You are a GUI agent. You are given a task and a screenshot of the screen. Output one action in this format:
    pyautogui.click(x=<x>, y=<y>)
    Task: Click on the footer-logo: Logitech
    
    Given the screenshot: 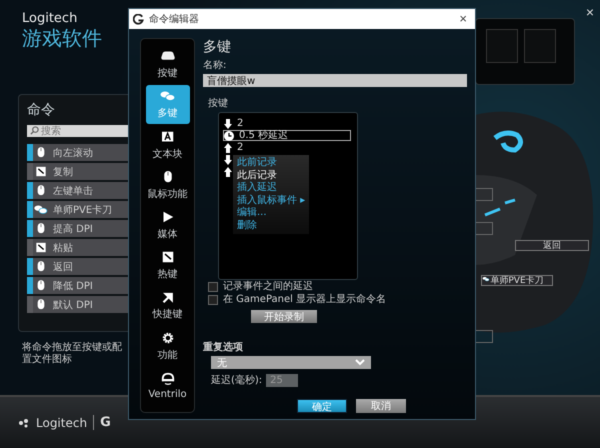 What is the action you would take?
    pyautogui.click(x=62, y=423)
    